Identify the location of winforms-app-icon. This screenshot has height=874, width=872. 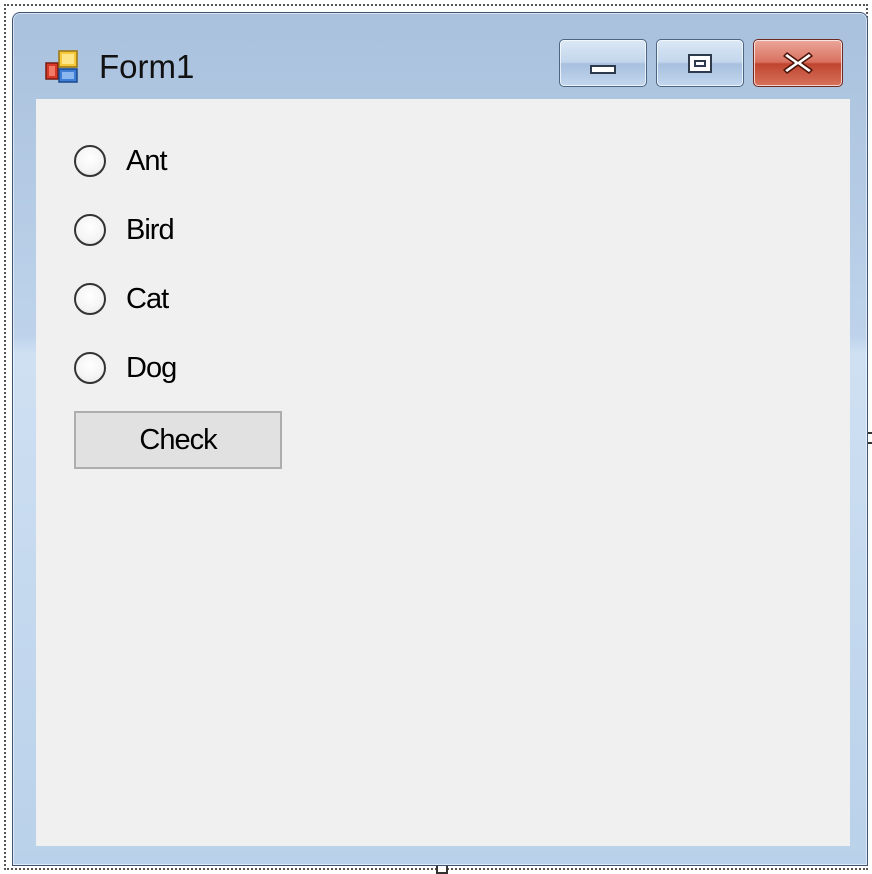
(61, 66).